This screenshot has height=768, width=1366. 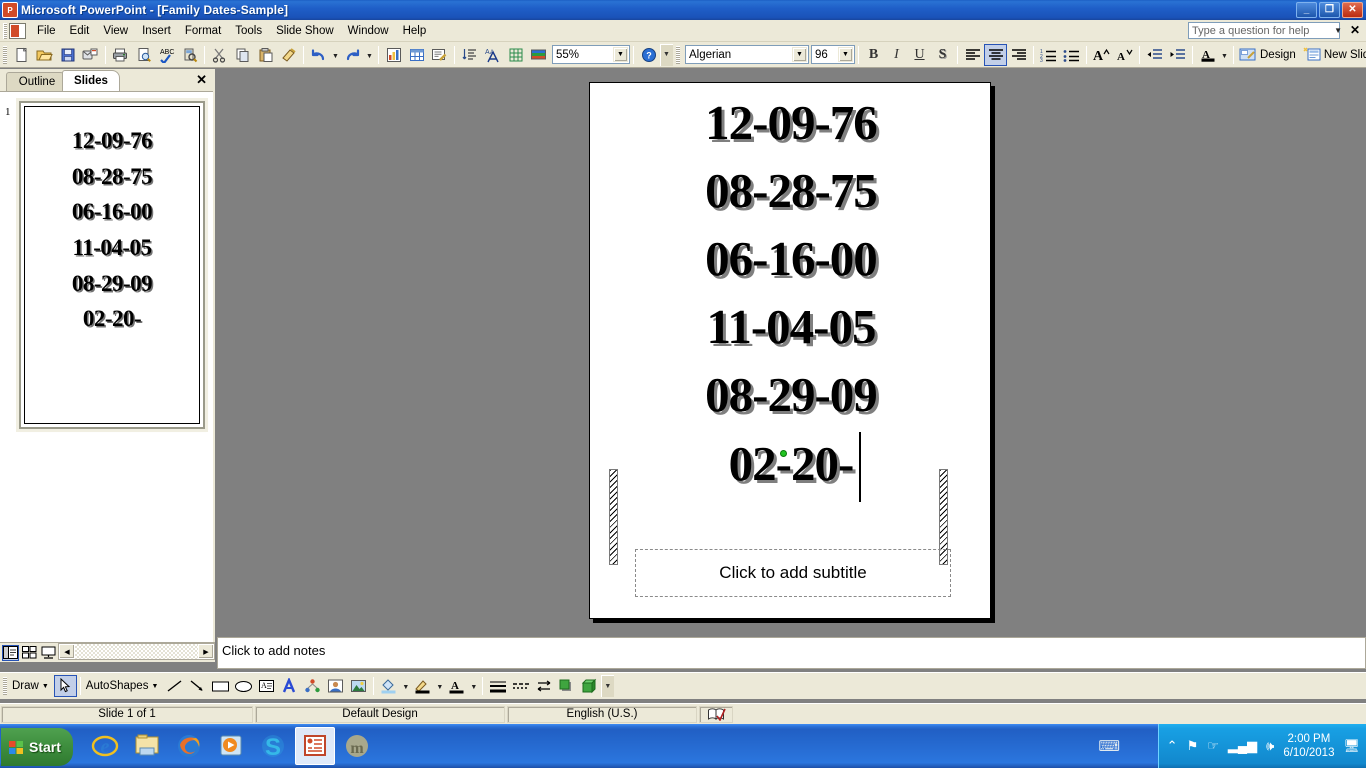 What do you see at coordinates (335, 686) in the screenshot?
I see `clip-art-icon` at bounding box center [335, 686].